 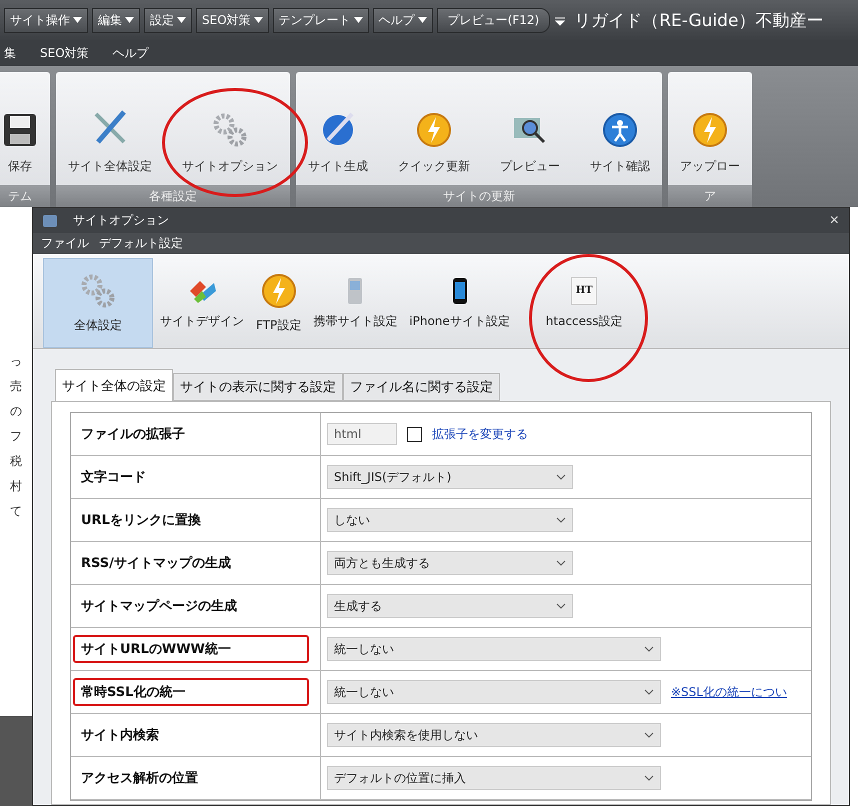 What do you see at coordinates (494, 735) in the screenshot?
I see `dropdown: サイト内検索を使用しない` at bounding box center [494, 735].